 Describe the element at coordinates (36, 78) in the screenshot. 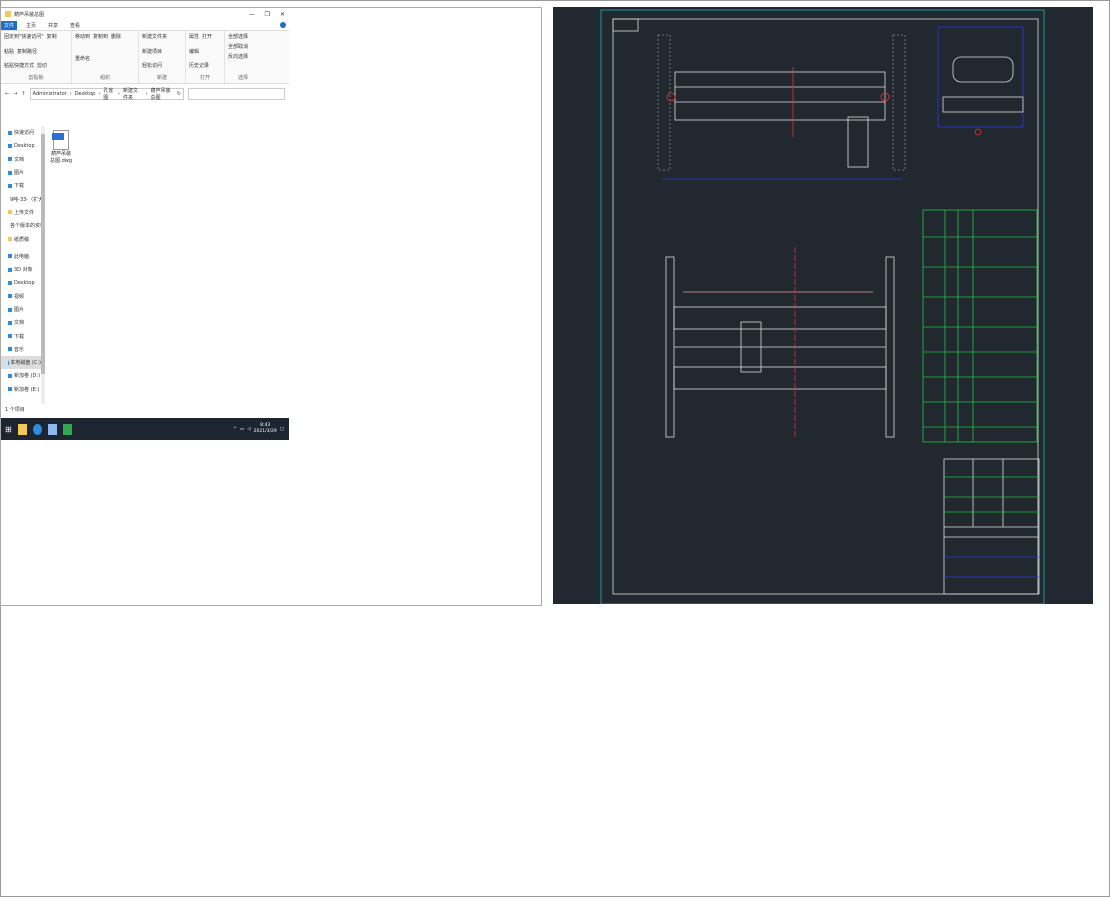

I see `group-label: 剪贴板` at that location.